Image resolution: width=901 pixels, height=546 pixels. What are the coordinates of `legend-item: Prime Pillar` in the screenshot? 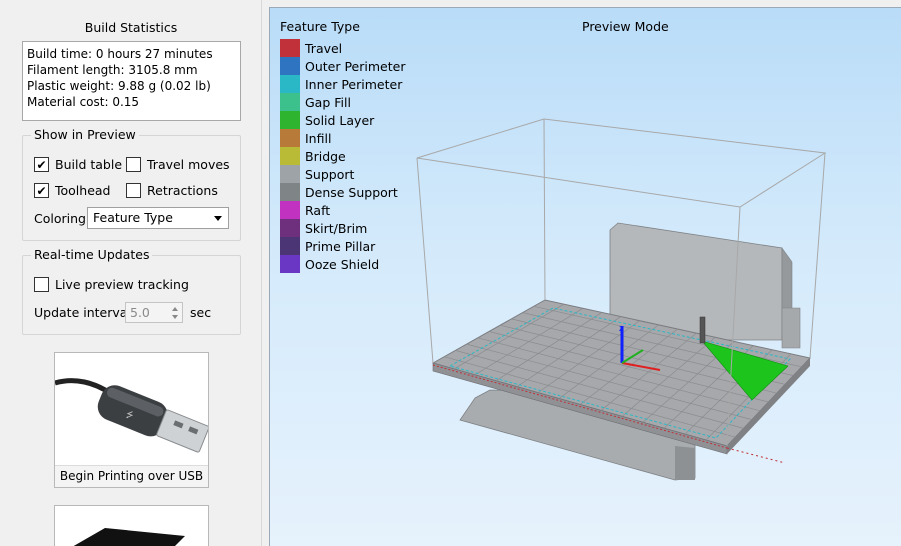 It's located at (342, 246).